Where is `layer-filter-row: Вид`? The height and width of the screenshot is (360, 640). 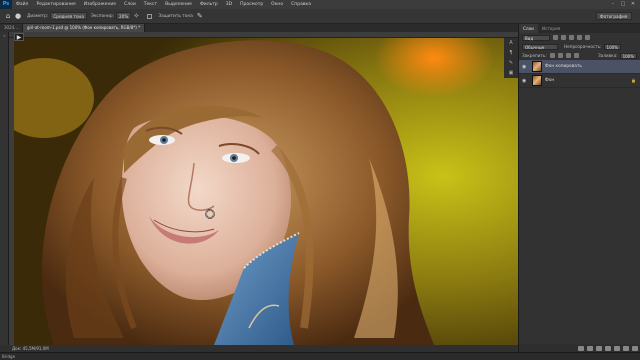
layer-filter-row: Вид is located at coordinates (579, 37).